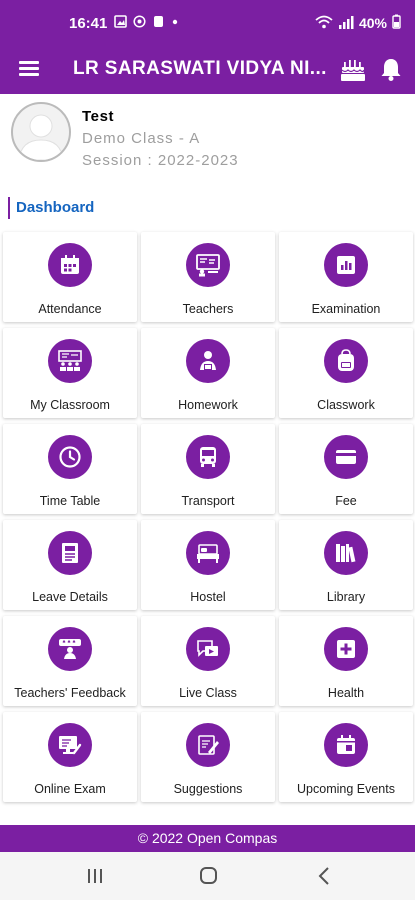 Image resolution: width=415 pixels, height=900 pixels. I want to click on tile-time-table: Time Table, so click(70, 469).